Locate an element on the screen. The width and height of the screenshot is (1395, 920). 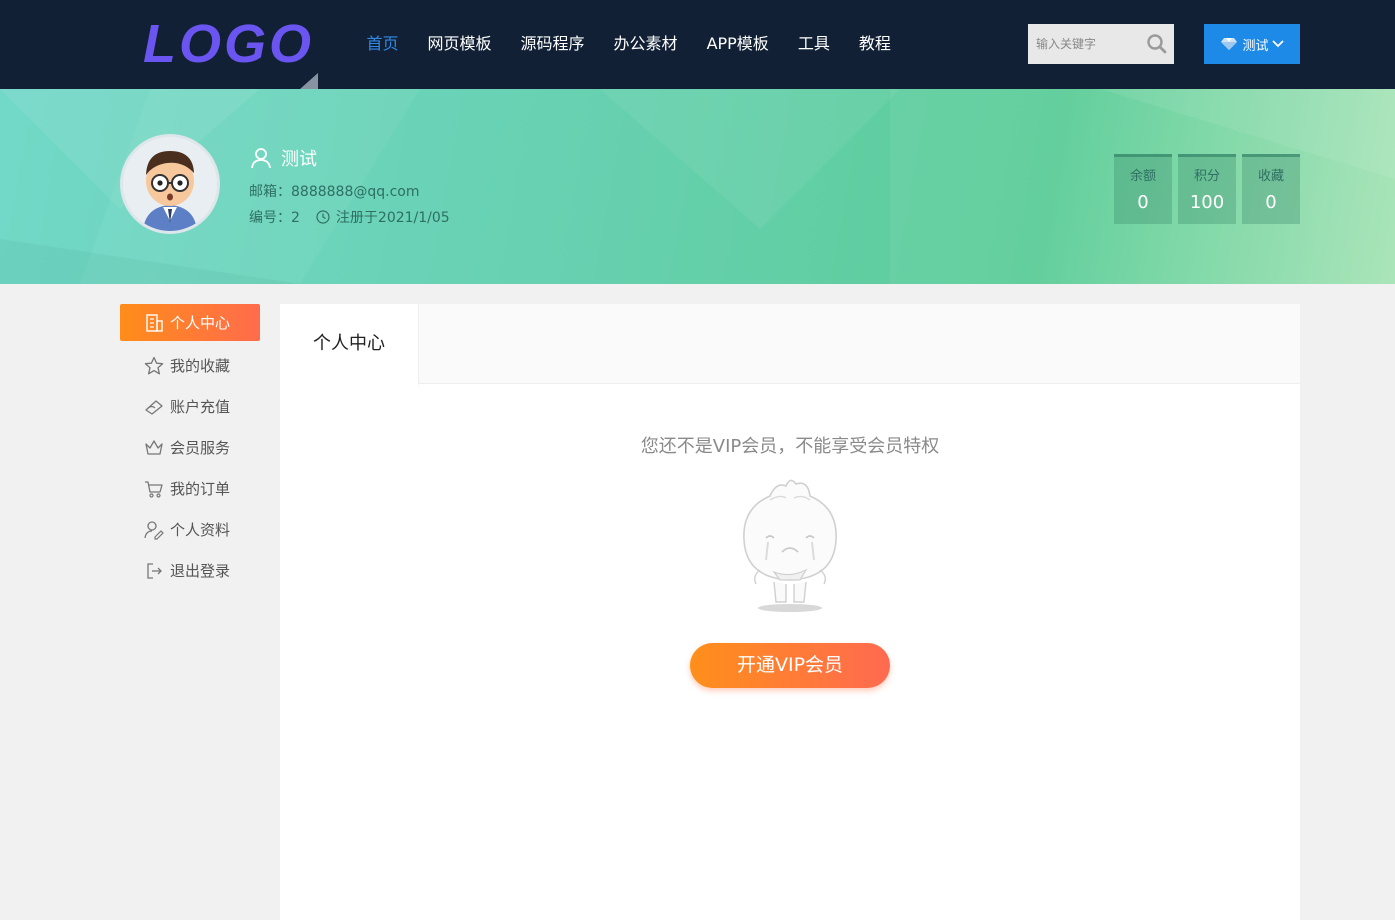
sidebar-item-label: 我的收藏 is located at coordinates (200, 366).